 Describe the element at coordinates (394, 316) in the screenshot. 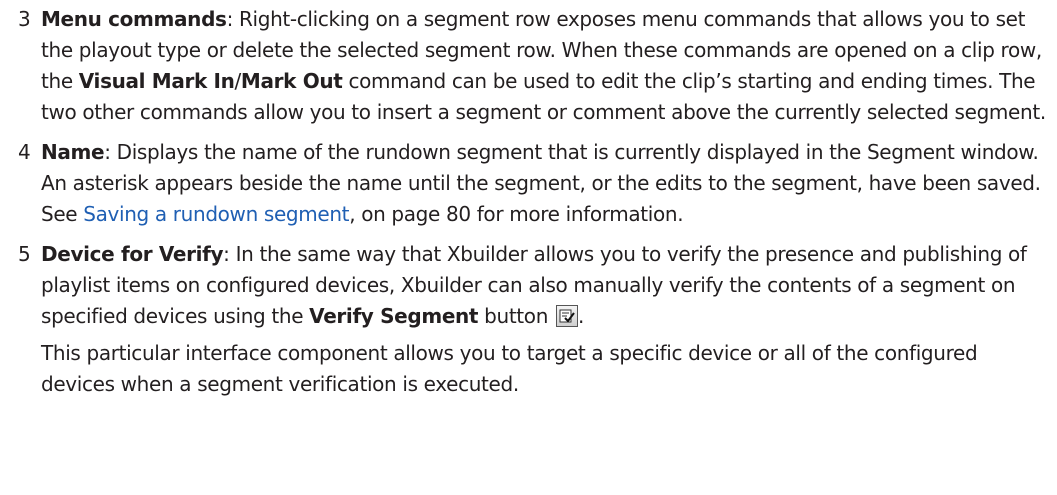

I see `term-verify-segment: Verify Segment` at that location.